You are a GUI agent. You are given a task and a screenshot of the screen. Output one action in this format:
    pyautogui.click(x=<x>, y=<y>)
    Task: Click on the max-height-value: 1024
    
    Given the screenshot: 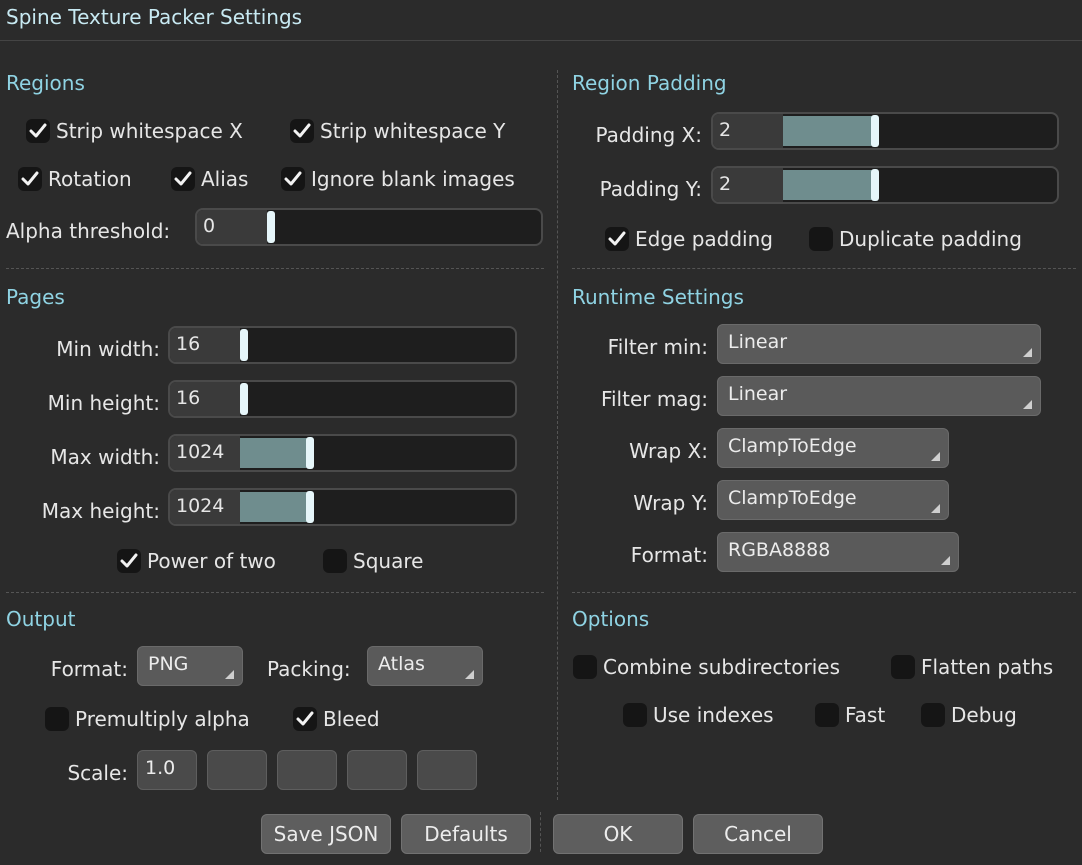 What is the action you would take?
    pyautogui.click(x=200, y=506)
    